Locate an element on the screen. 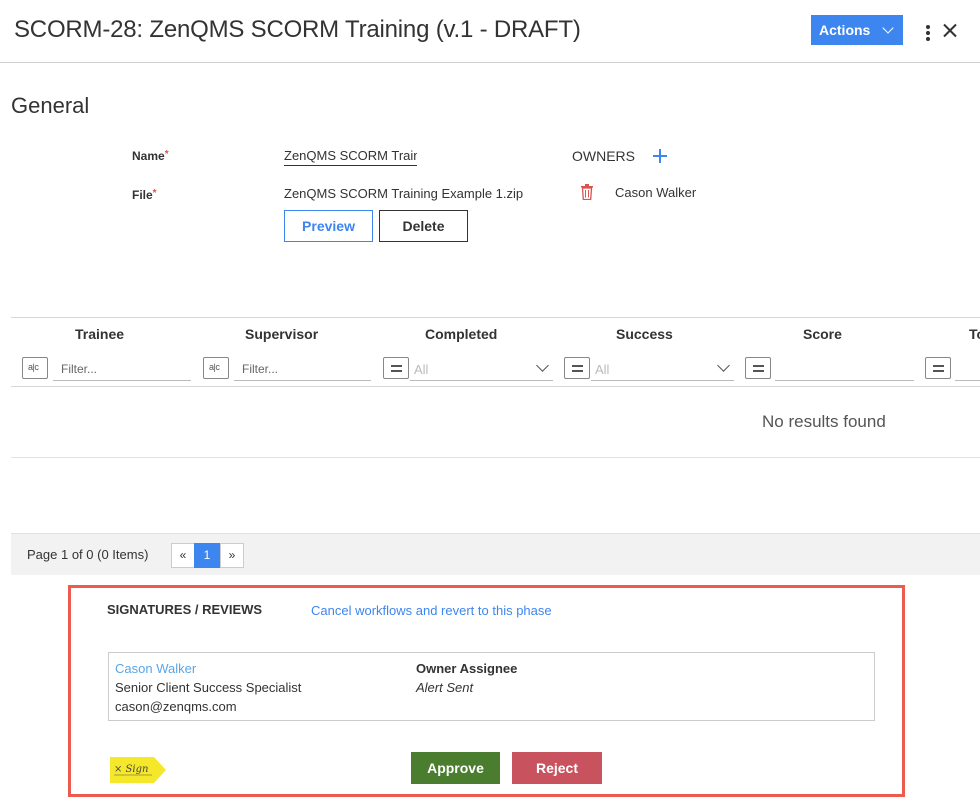 This screenshot has height=804, width=980. grid-filter-row: All All is located at coordinates (495, 367).